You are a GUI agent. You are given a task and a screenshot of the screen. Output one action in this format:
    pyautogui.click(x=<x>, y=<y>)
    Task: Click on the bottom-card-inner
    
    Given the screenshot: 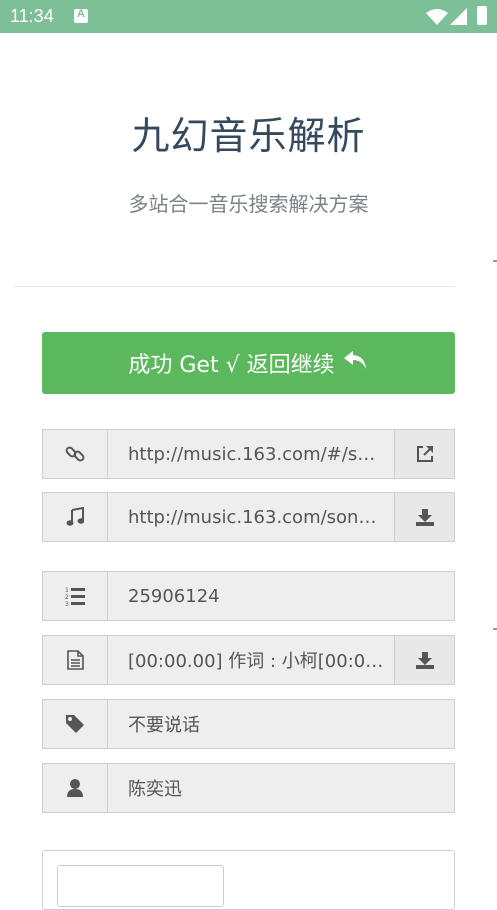 What is the action you would take?
    pyautogui.click(x=140, y=886)
    